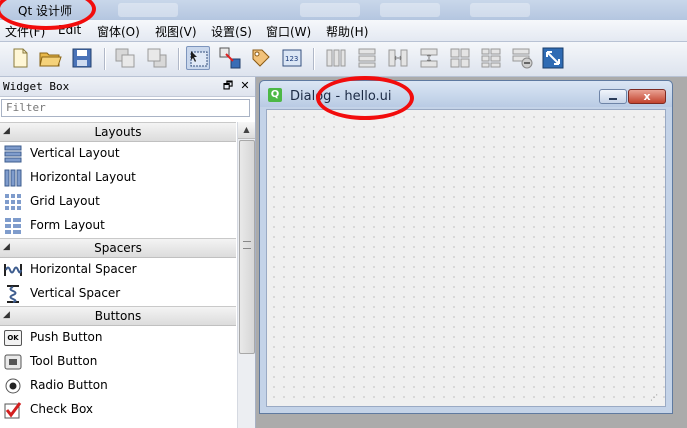 The width and height of the screenshot is (687, 428). What do you see at coordinates (176, 31) in the screenshot?
I see `menu-view: 视图(V)` at bounding box center [176, 31].